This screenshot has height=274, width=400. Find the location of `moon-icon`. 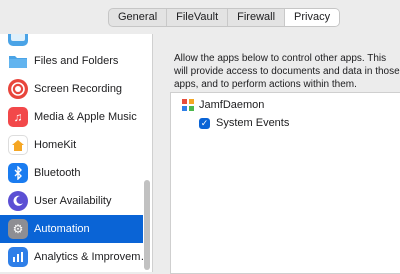

moon-icon is located at coordinates (18, 201).